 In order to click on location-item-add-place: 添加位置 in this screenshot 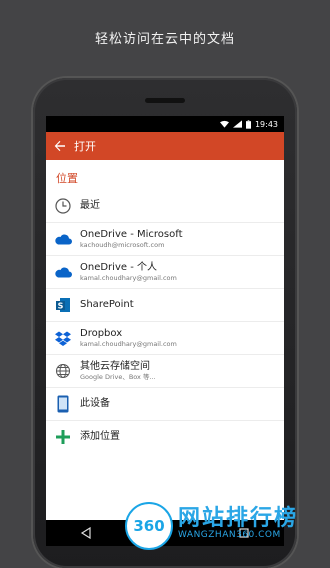, I will do `click(165, 437)`.